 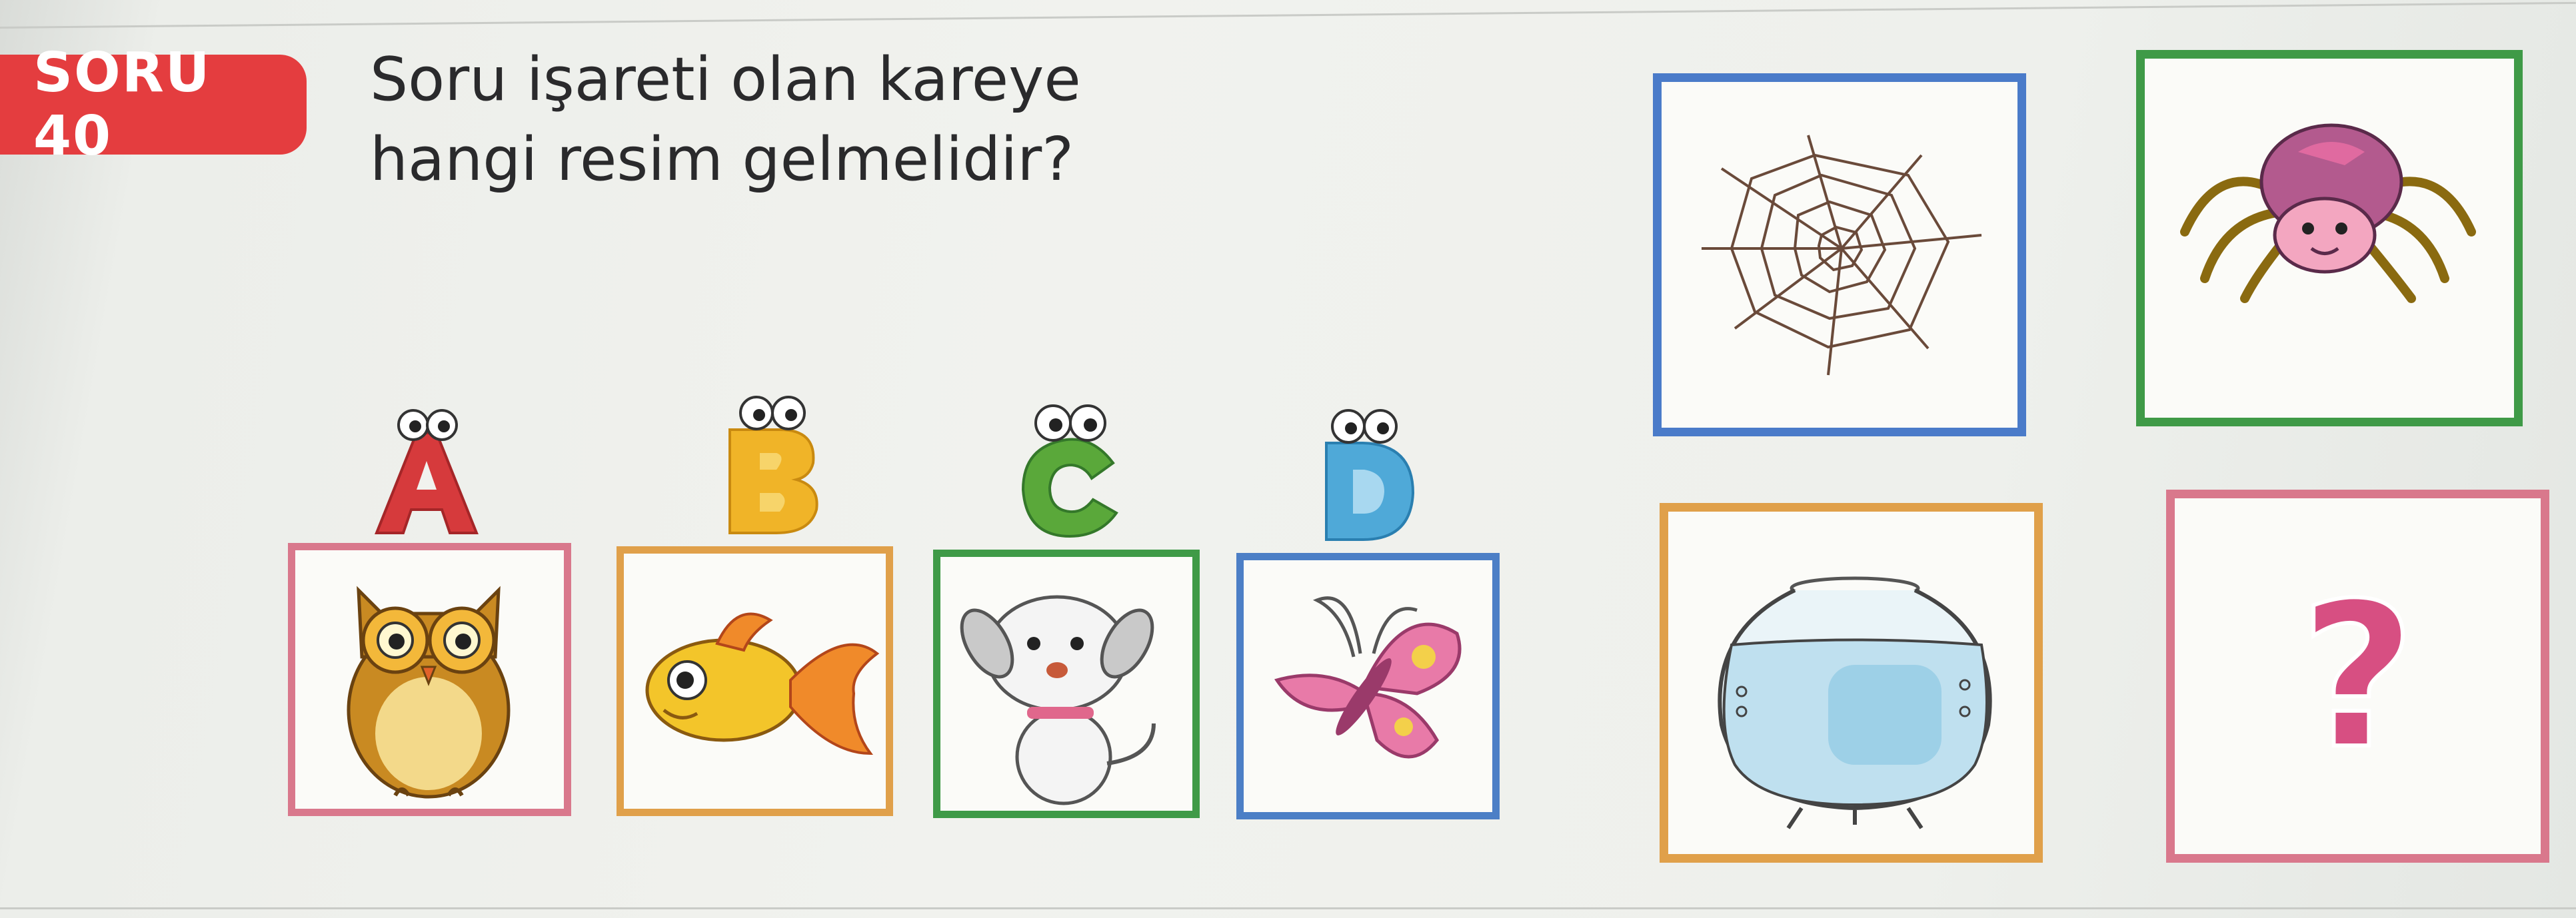 I want to click on spider-icon, so click(x=2328, y=213).